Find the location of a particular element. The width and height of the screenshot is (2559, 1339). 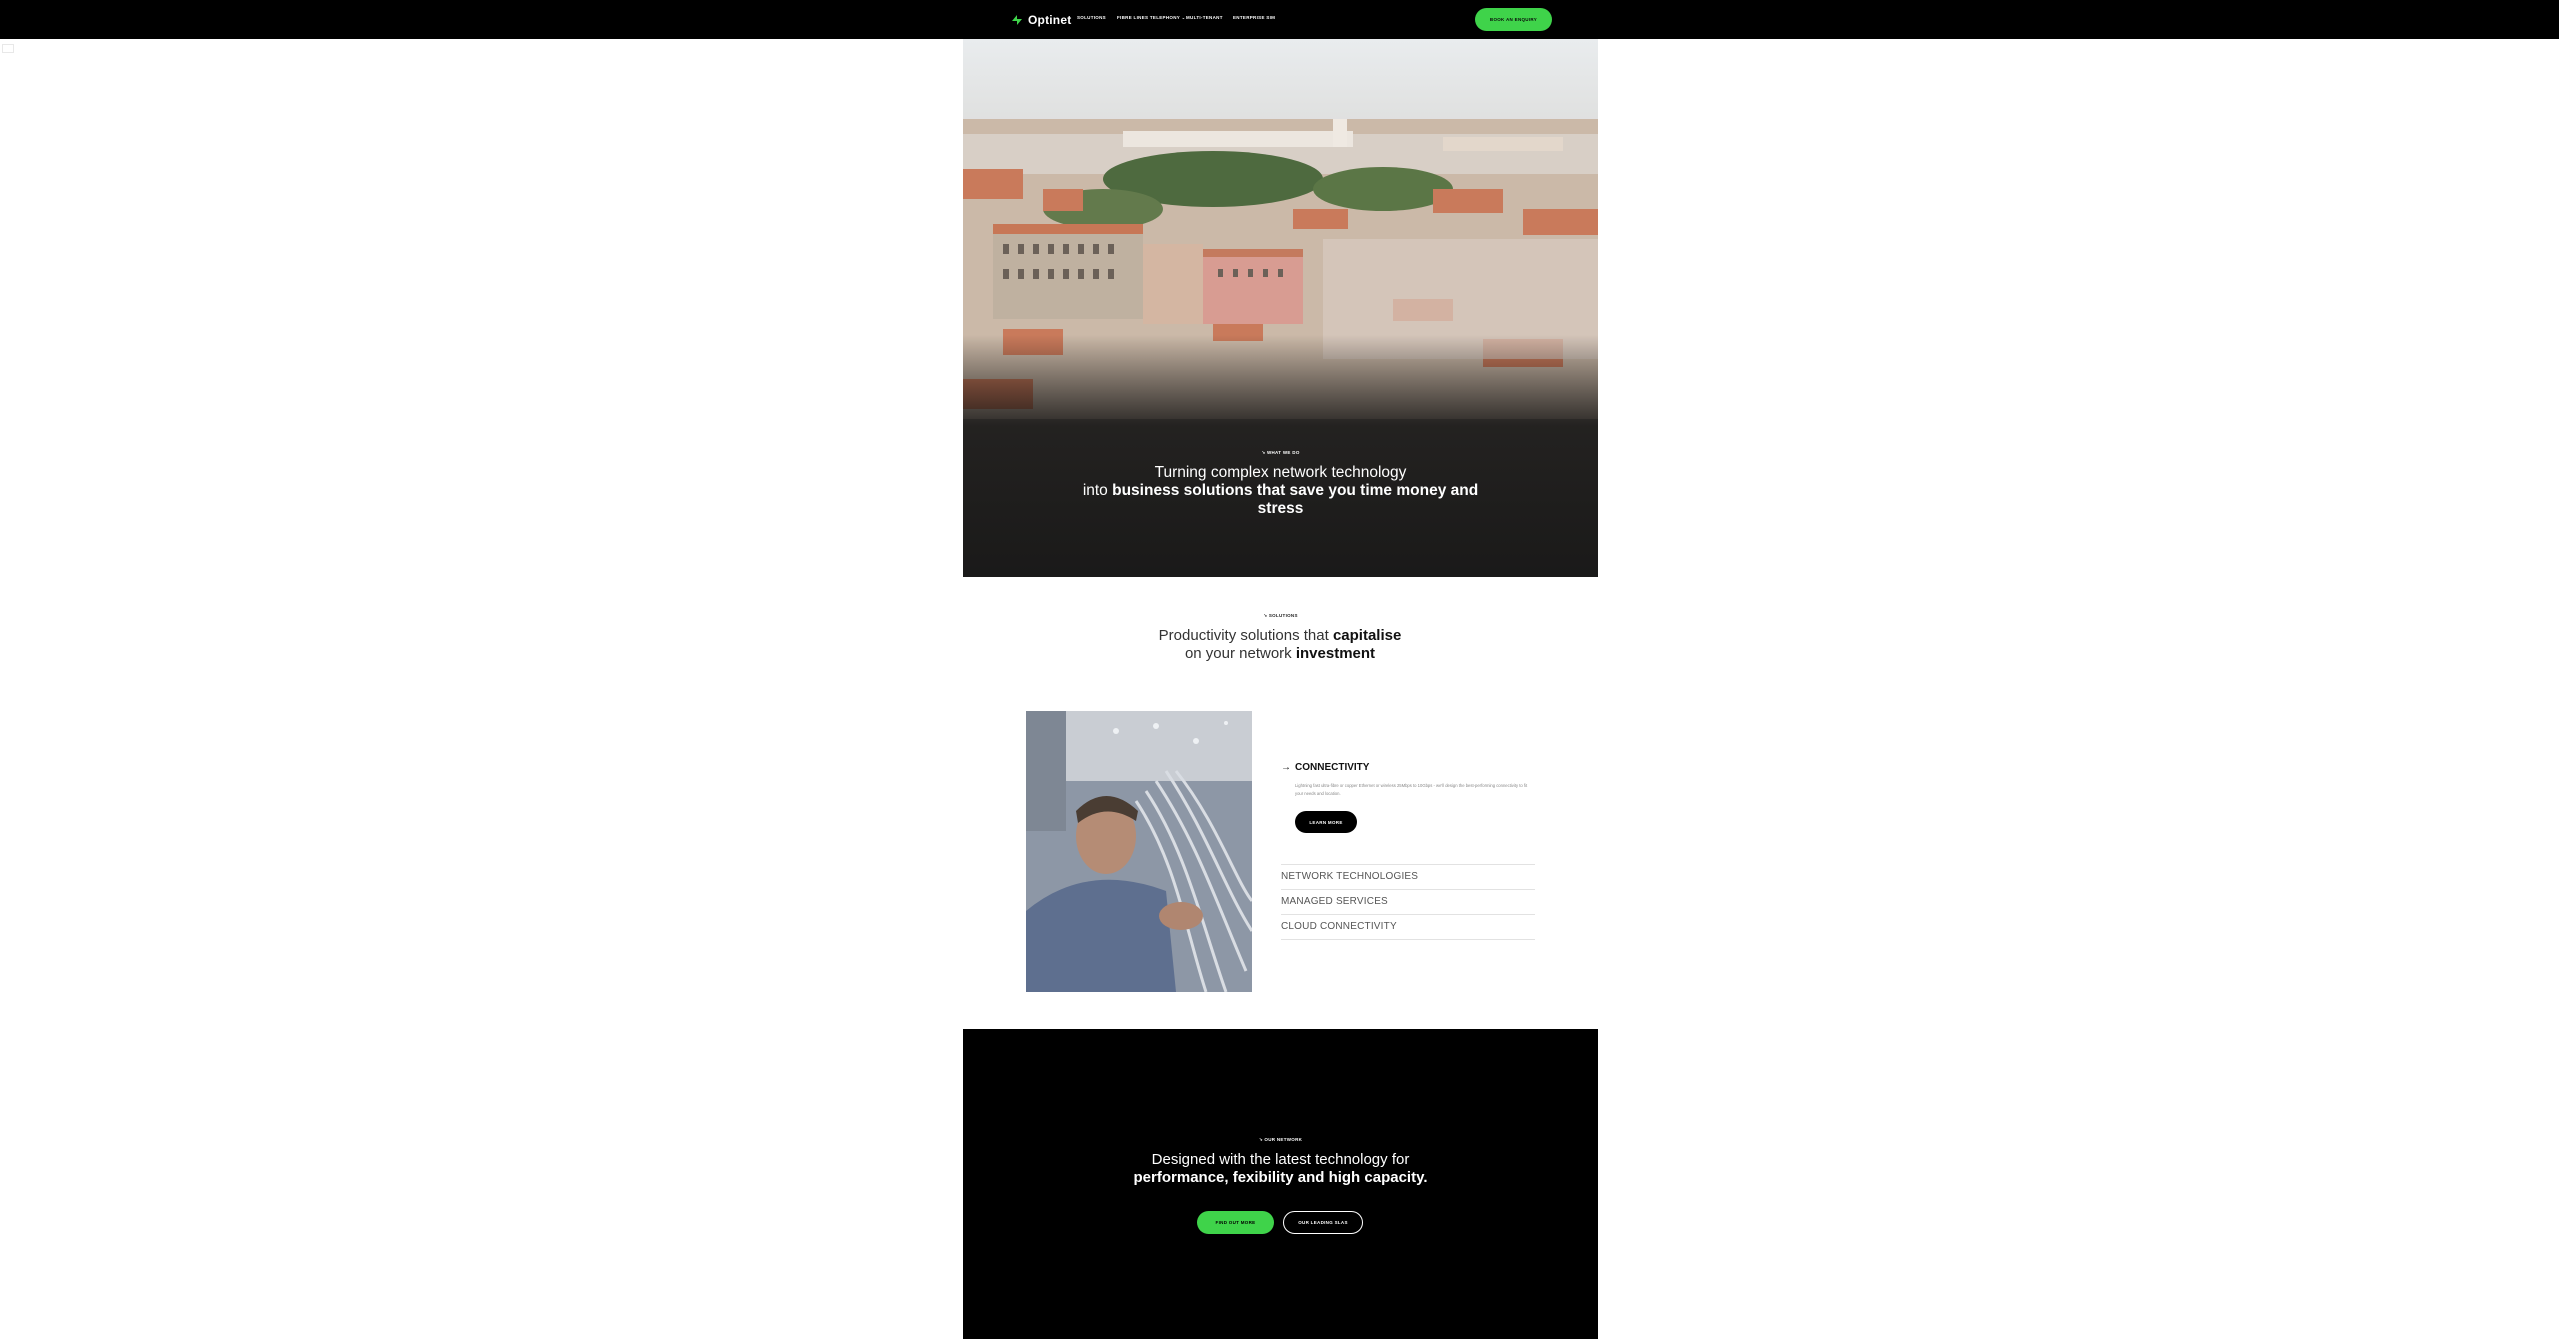

solution-item-cloud-connectivity: CLOUD CONNECTIVITY is located at coordinates (1339, 926).